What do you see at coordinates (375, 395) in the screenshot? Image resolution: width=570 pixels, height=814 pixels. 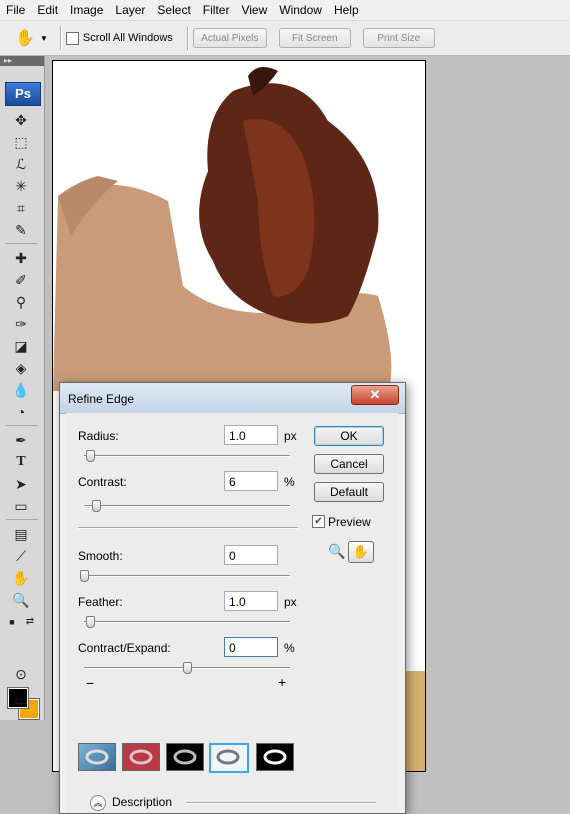 I see `close-button: ✕` at bounding box center [375, 395].